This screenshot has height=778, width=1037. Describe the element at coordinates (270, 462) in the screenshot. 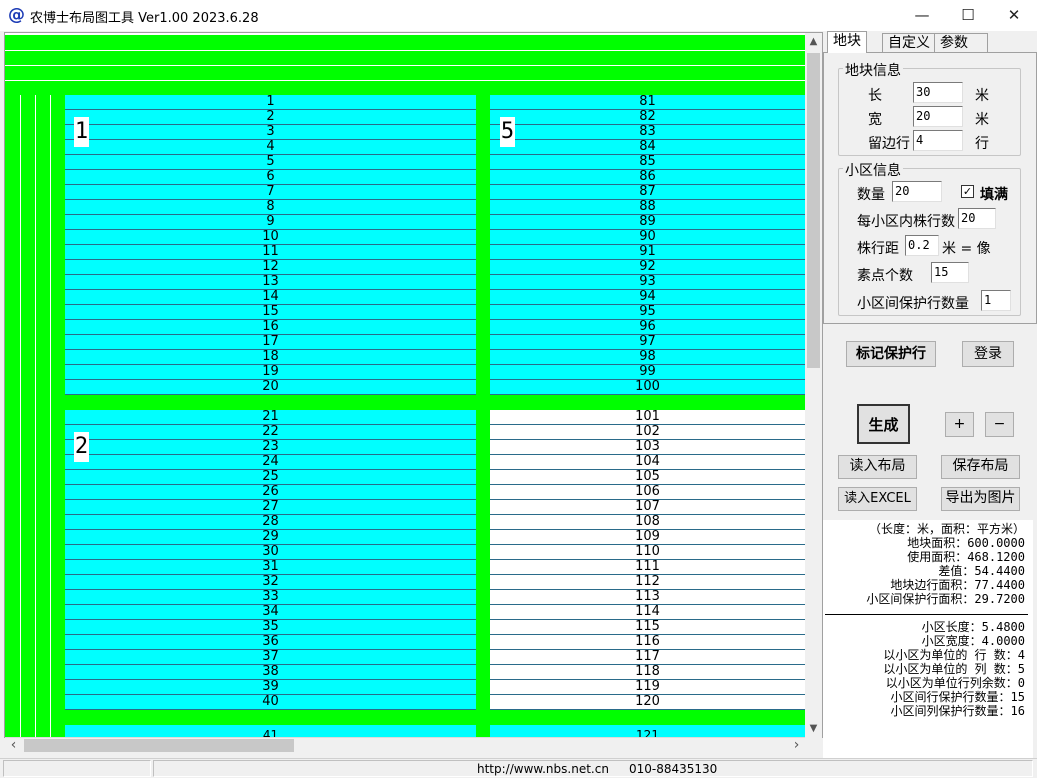

I see `plot-row: 24` at that location.